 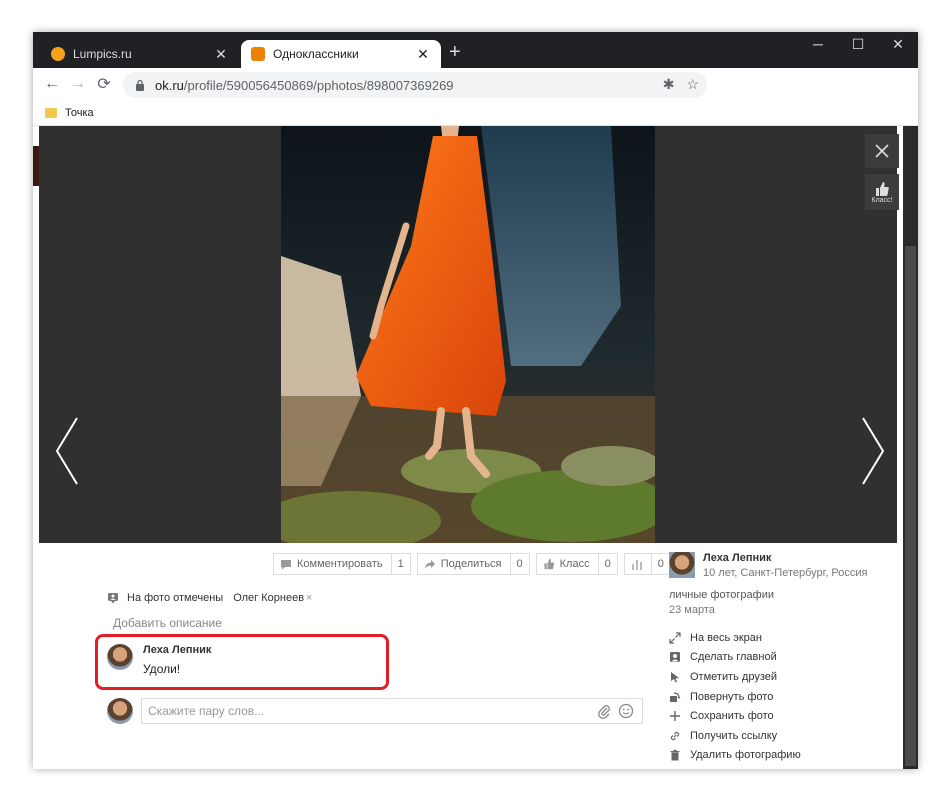 What do you see at coordinates (455, 52) in the screenshot?
I see `new-tab-button: +` at bounding box center [455, 52].